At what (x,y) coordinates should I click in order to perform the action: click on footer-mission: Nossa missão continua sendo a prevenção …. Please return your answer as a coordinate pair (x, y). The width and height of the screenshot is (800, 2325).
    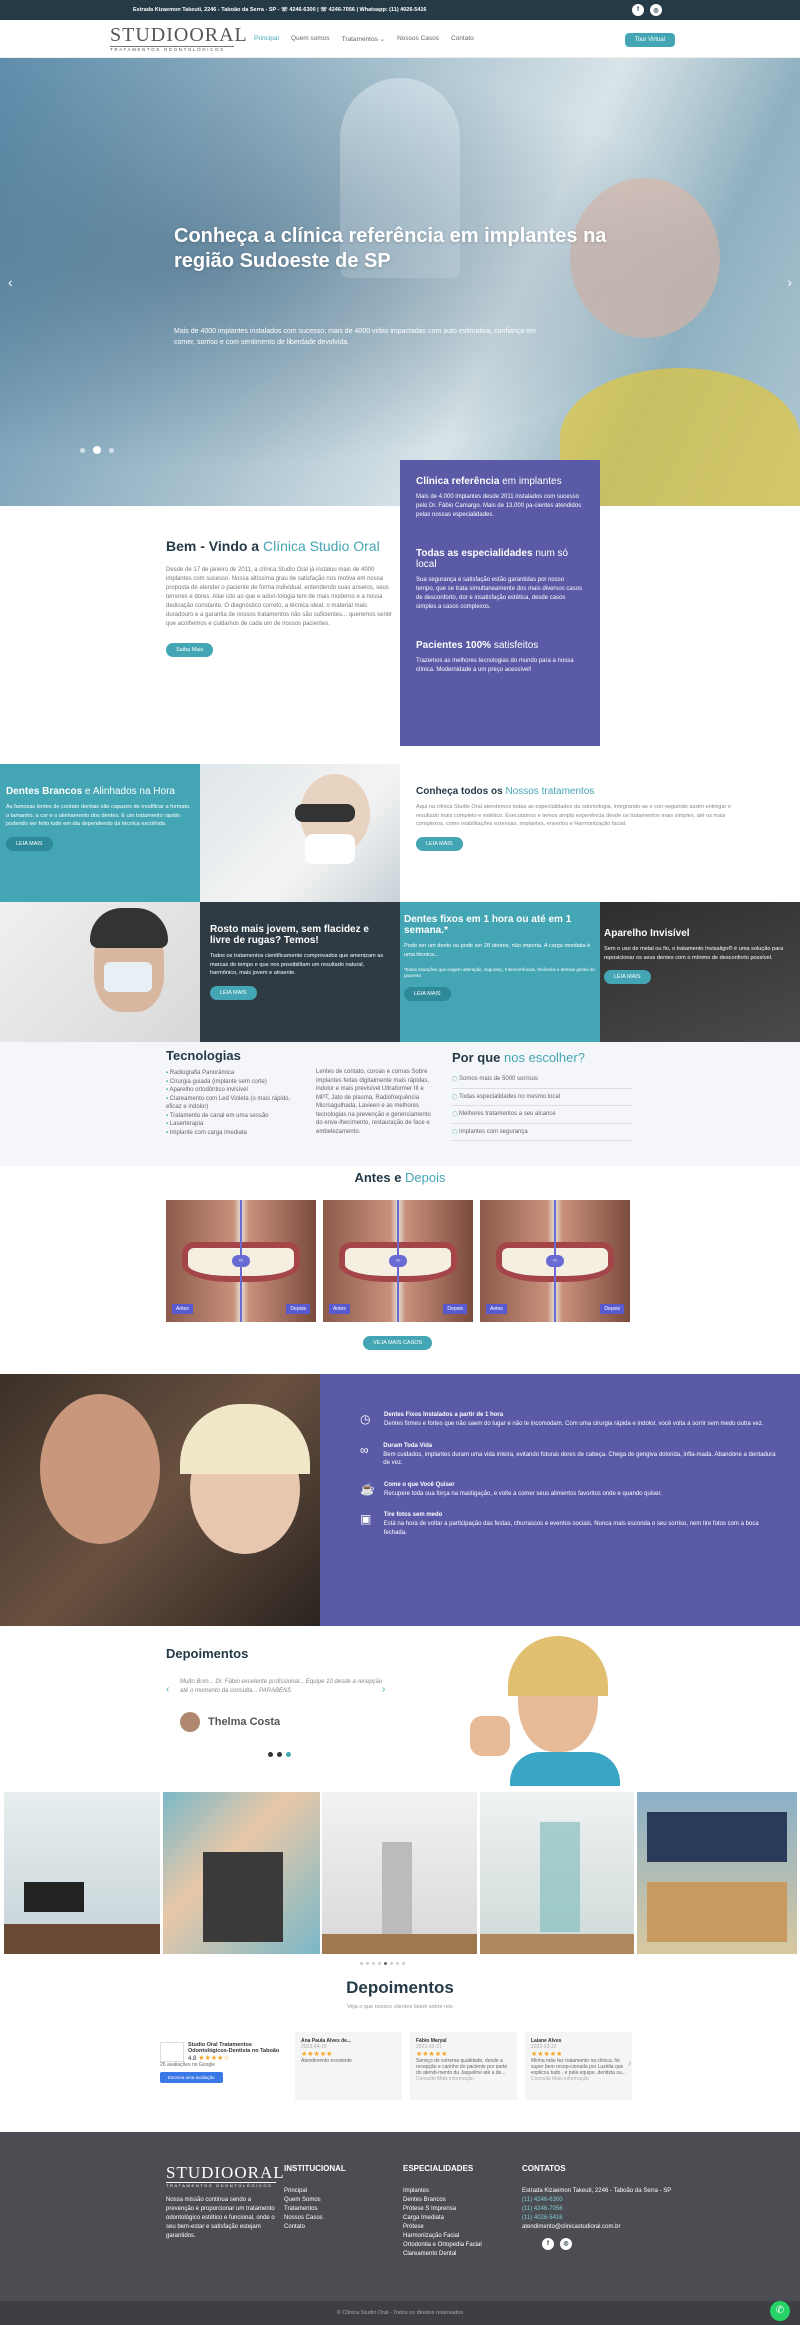
    Looking at the image, I should click on (220, 2218).